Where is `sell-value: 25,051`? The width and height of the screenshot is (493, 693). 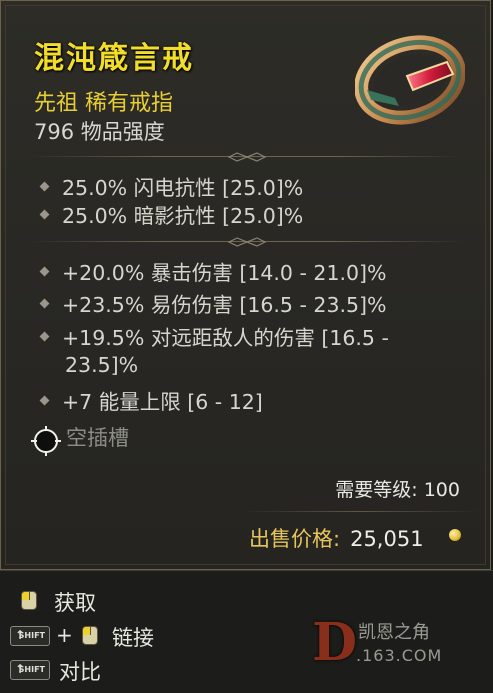 sell-value: 25,051 is located at coordinates (387, 539).